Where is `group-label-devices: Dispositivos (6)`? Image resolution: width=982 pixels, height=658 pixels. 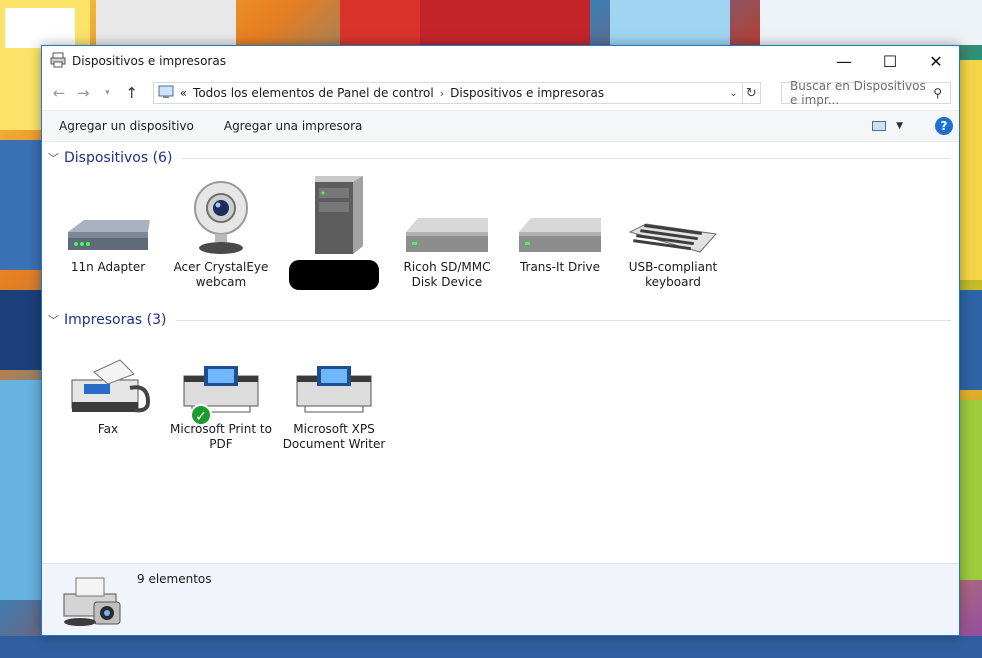
group-label-devices: Dispositivos (6) is located at coordinates (118, 158).